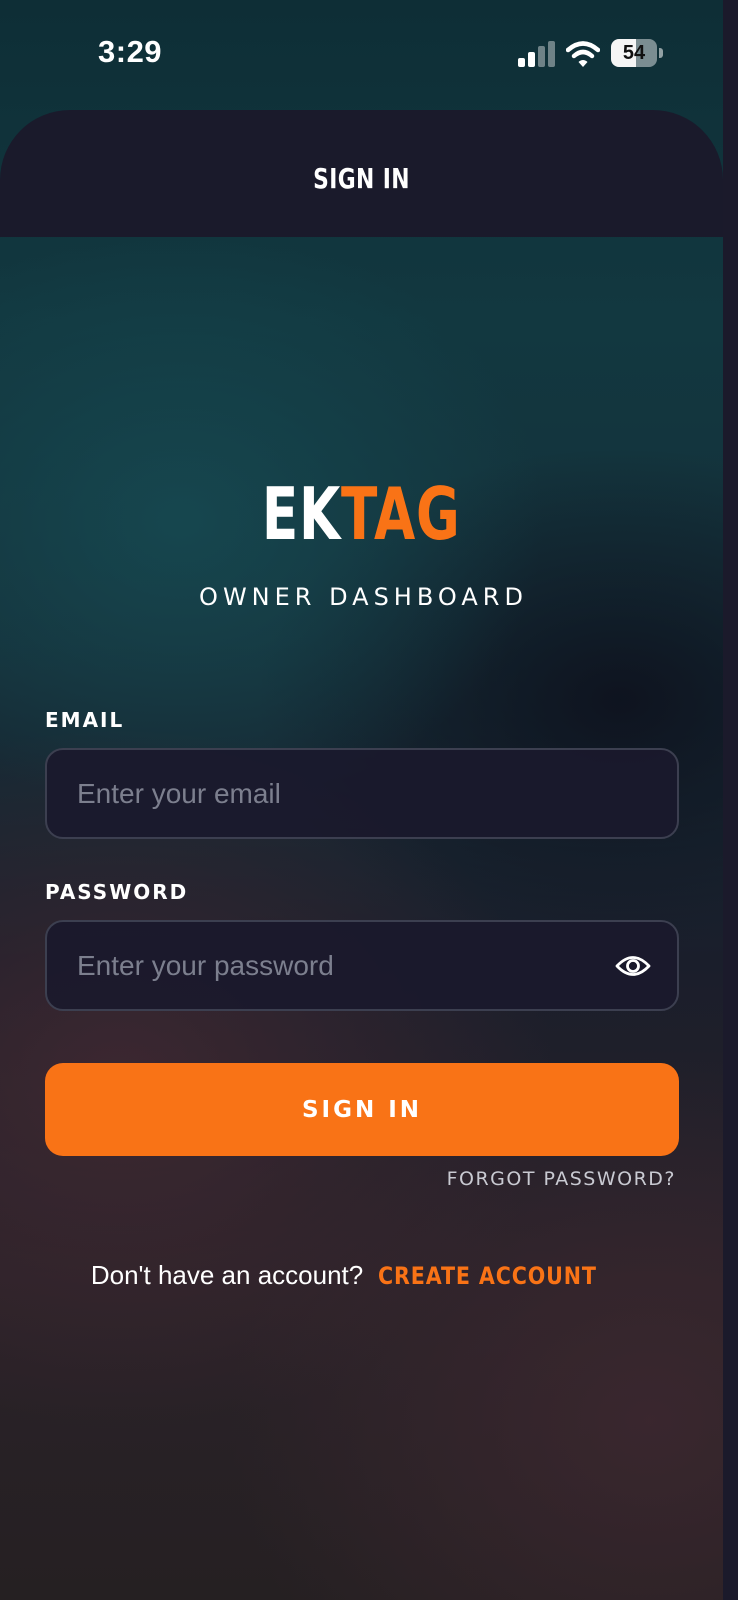 This screenshot has width=738, height=1600. What do you see at coordinates (363, 597) in the screenshot?
I see `app-subtitle: OWNER DASHBOARD` at bounding box center [363, 597].